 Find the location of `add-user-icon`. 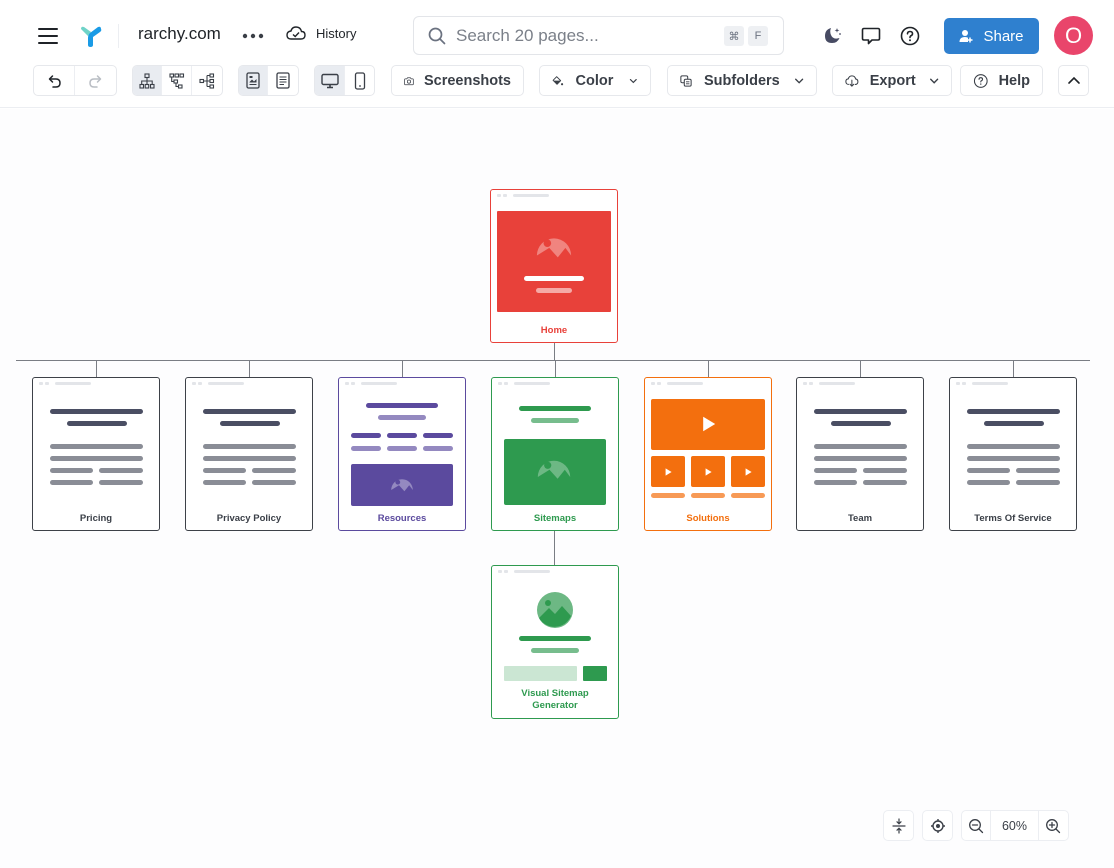

add-user-icon is located at coordinates (966, 36).